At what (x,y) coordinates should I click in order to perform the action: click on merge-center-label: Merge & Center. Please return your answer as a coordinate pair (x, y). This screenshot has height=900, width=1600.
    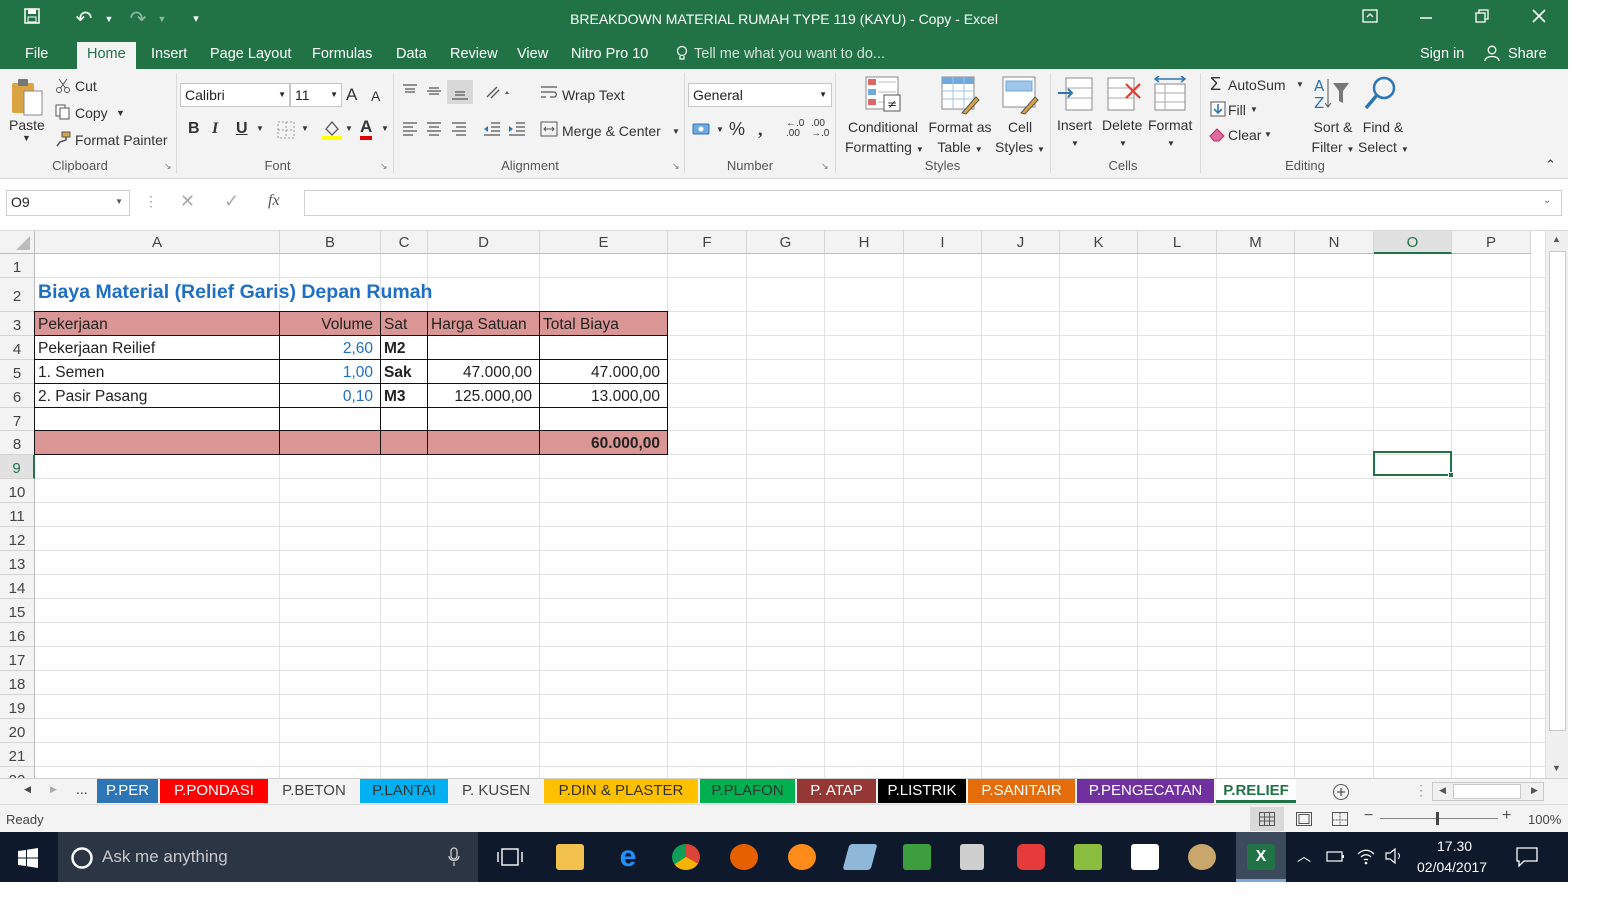
    Looking at the image, I should click on (611, 131).